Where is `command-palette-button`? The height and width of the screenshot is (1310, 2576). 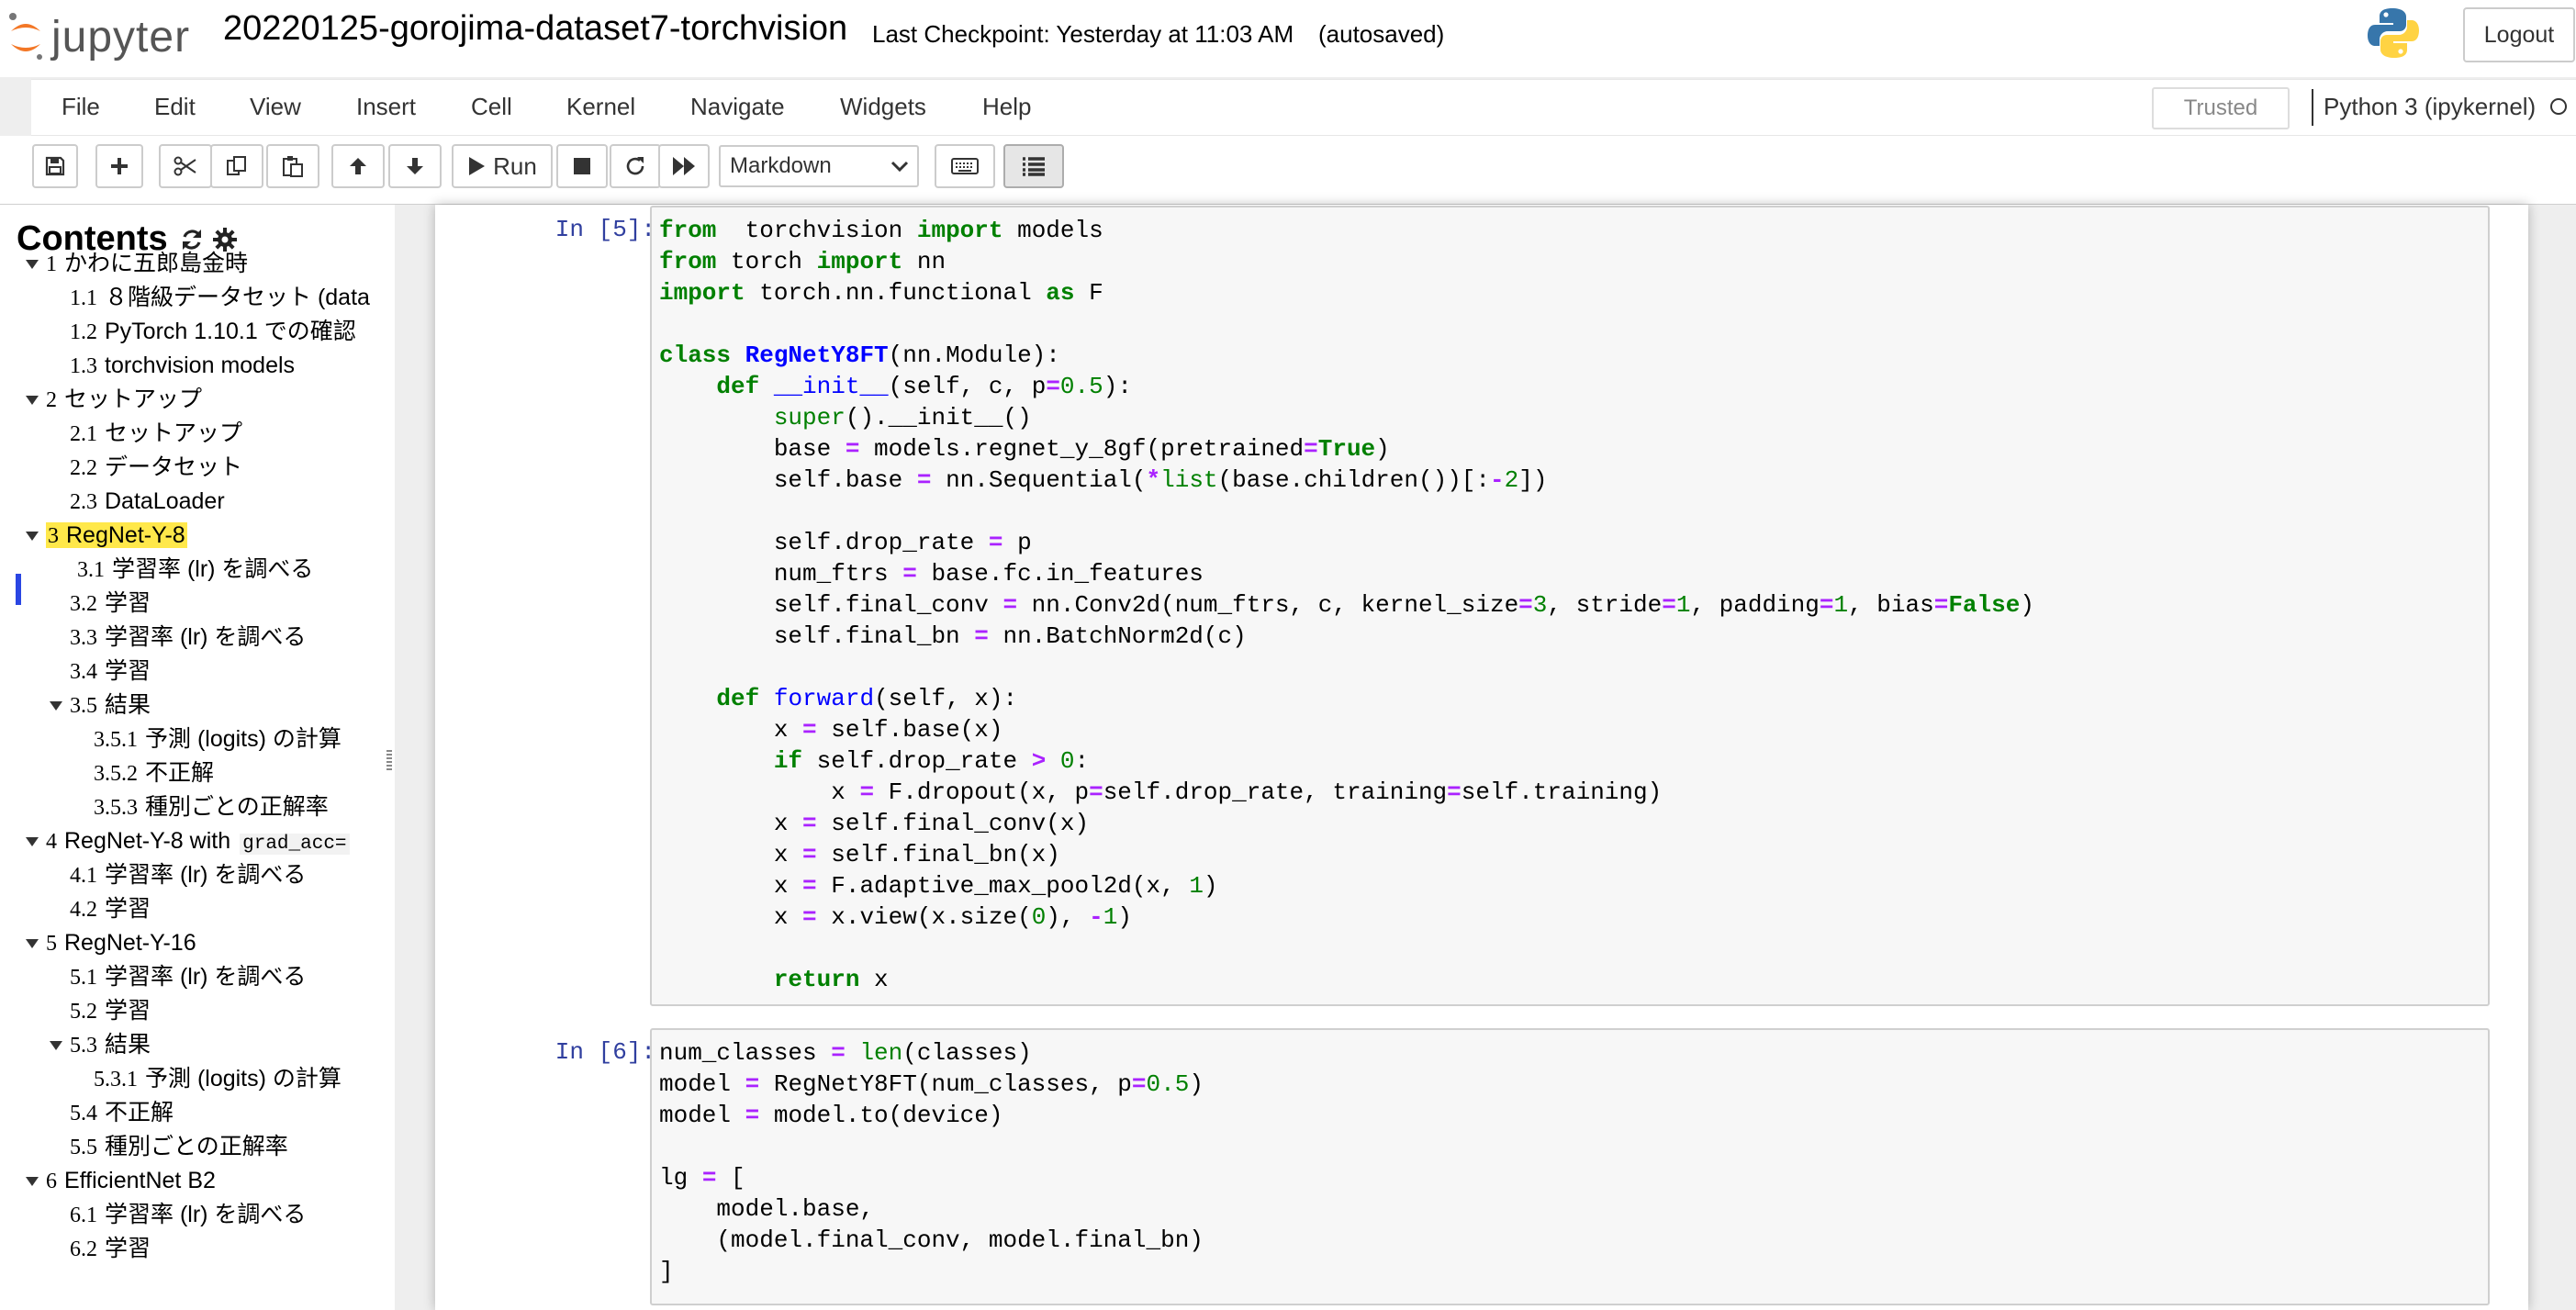
command-palette-button is located at coordinates (965, 166).